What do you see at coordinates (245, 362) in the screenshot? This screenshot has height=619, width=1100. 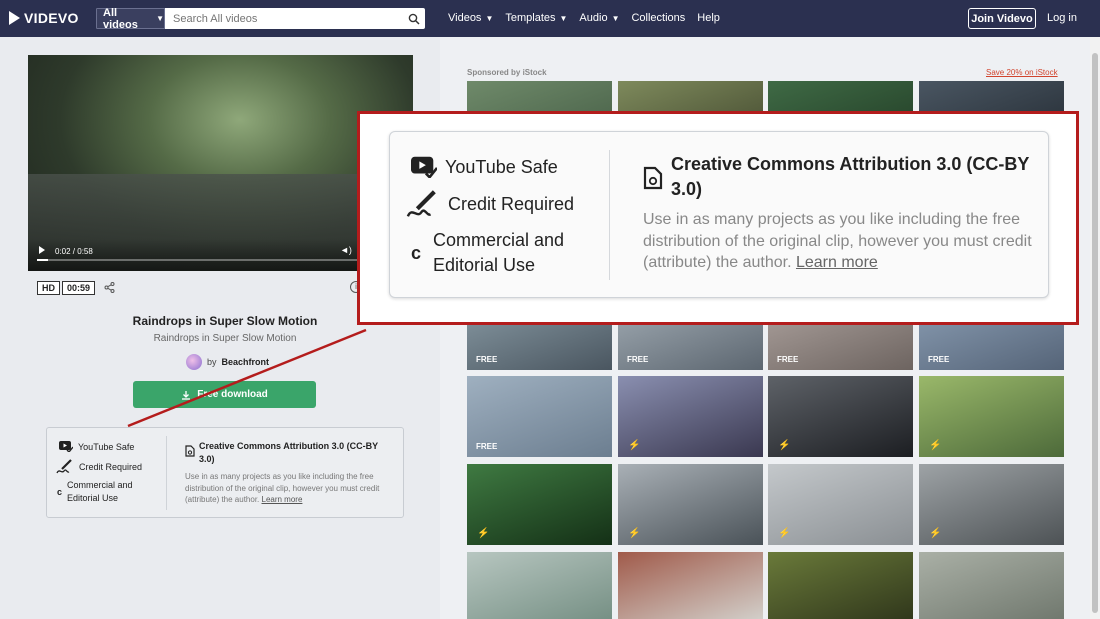 I see `author-name: Beachfront` at bounding box center [245, 362].